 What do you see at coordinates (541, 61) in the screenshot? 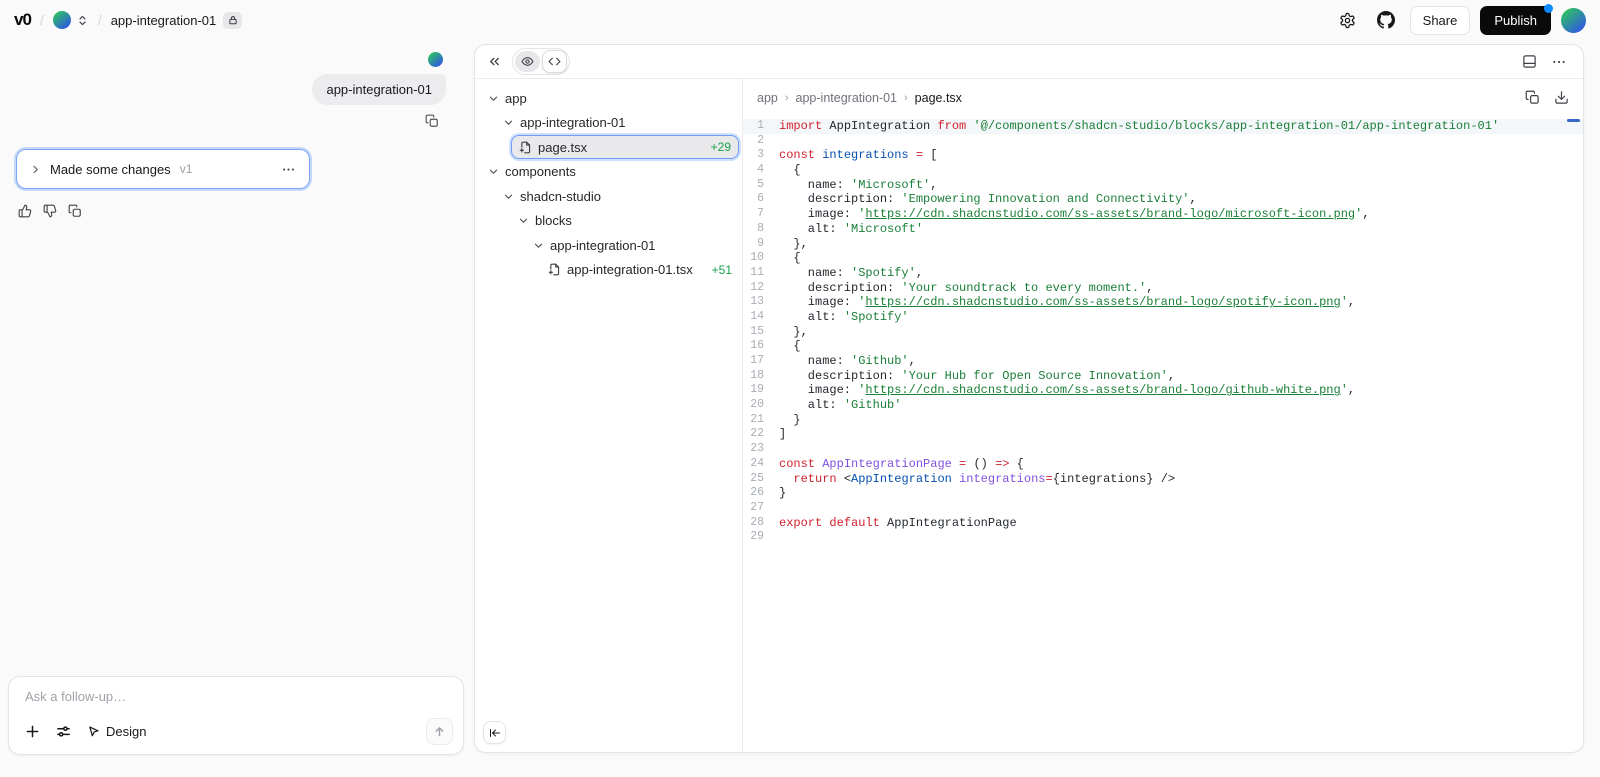
I see `view-toggle` at bounding box center [541, 61].